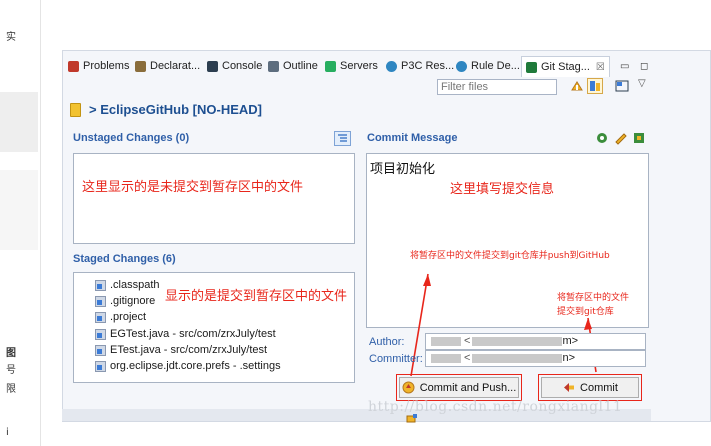 Image resolution: width=711 pixels, height=446 pixels. What do you see at coordinates (590, 387) in the screenshot?
I see `commit-button: Commit` at bounding box center [590, 387].